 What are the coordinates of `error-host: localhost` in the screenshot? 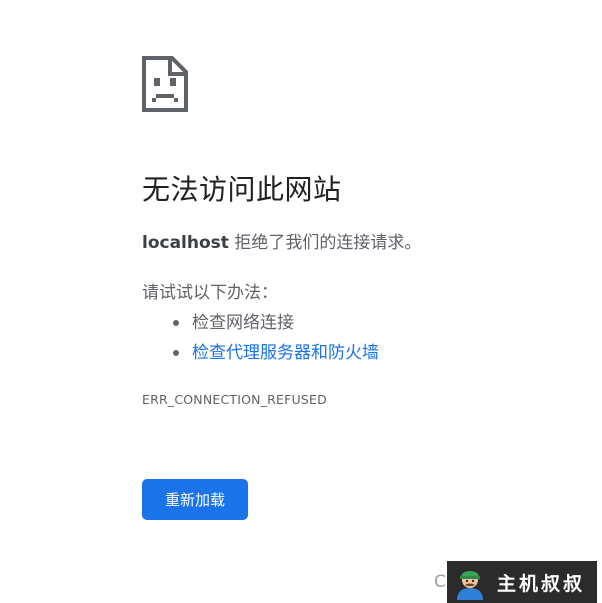 It's located at (185, 243).